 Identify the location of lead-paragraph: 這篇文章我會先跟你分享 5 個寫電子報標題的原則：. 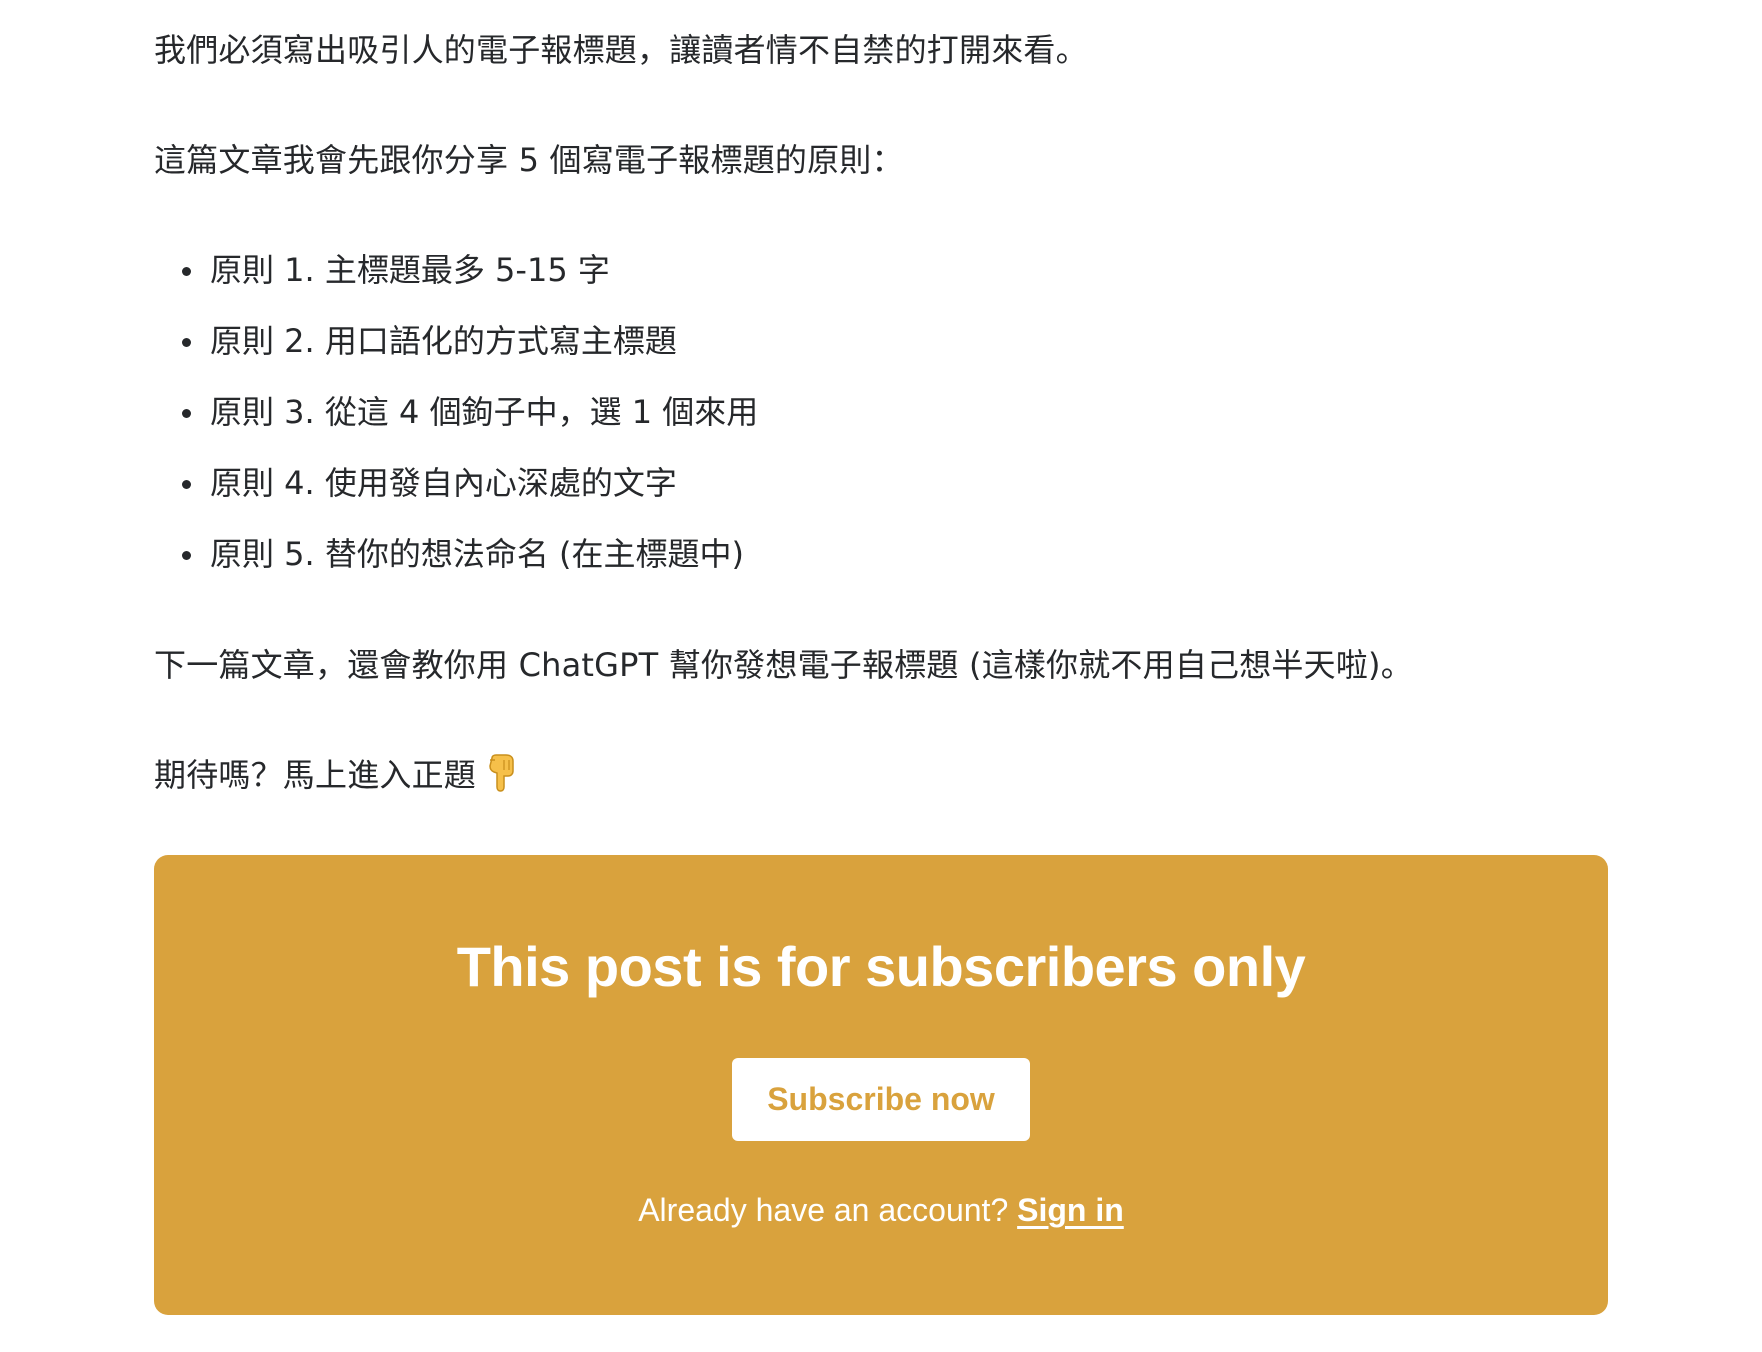
(529, 160).